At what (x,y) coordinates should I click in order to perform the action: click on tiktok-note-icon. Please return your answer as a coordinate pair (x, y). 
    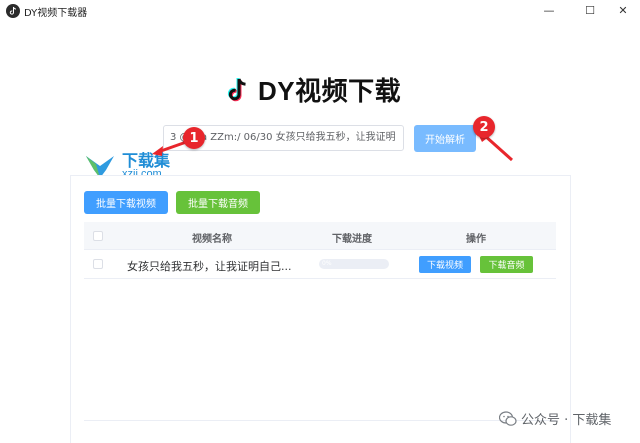
    Looking at the image, I should click on (236, 89).